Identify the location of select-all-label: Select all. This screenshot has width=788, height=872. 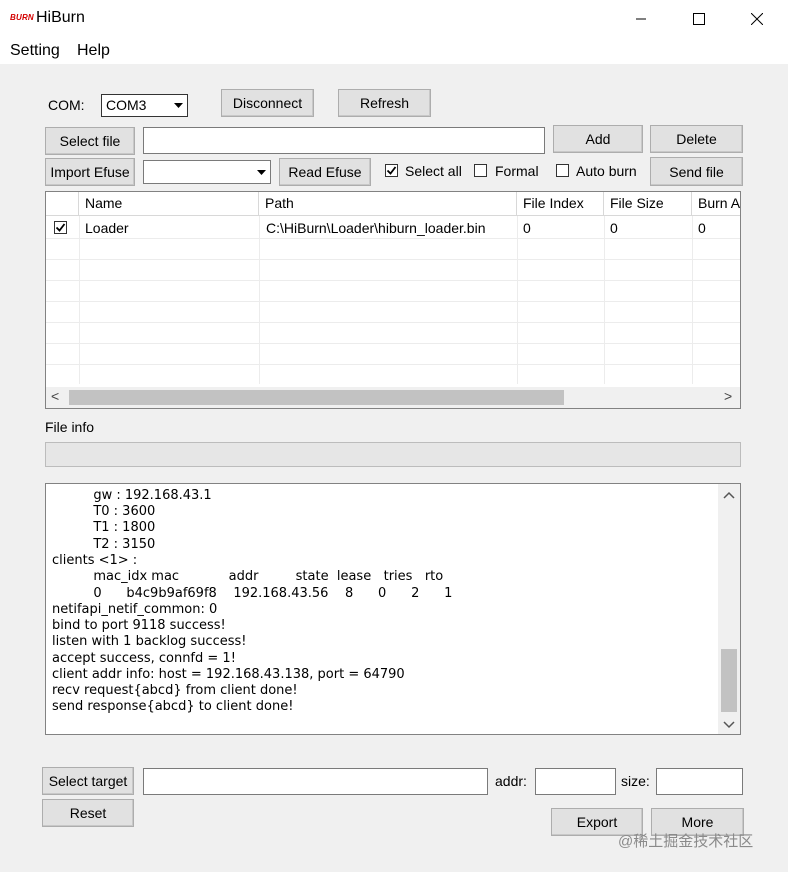
(433, 171).